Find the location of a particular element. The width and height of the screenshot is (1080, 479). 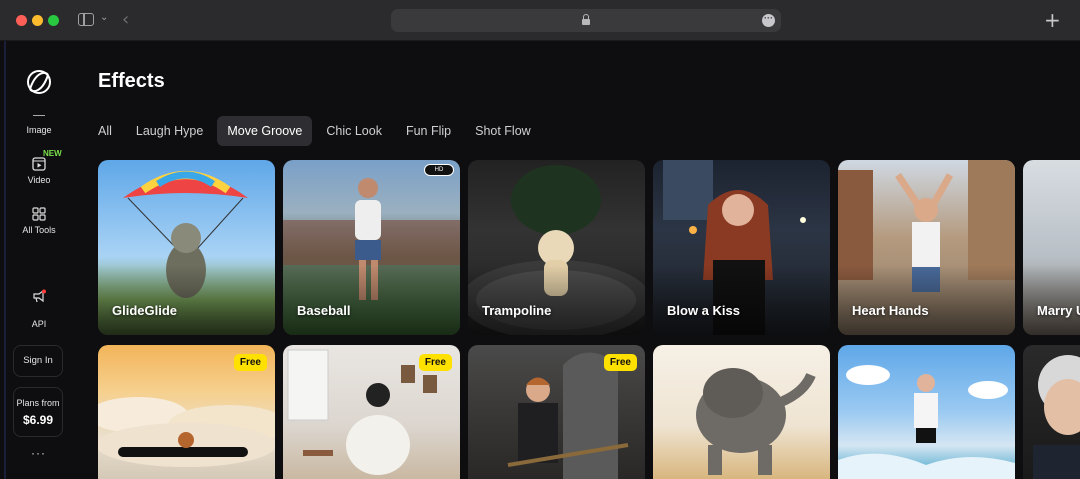

megaphone-icon is located at coordinates (39, 296).